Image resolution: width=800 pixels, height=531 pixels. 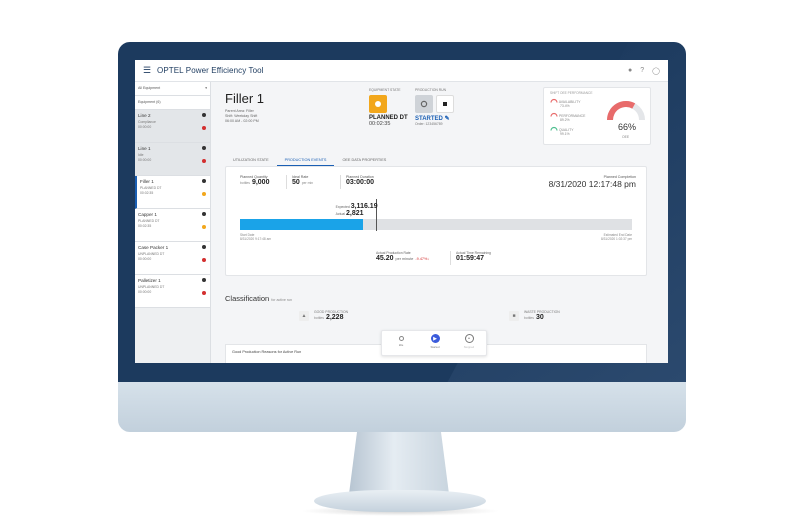 I want to click on classification-heading: Classification for active run, so click(x=259, y=298).